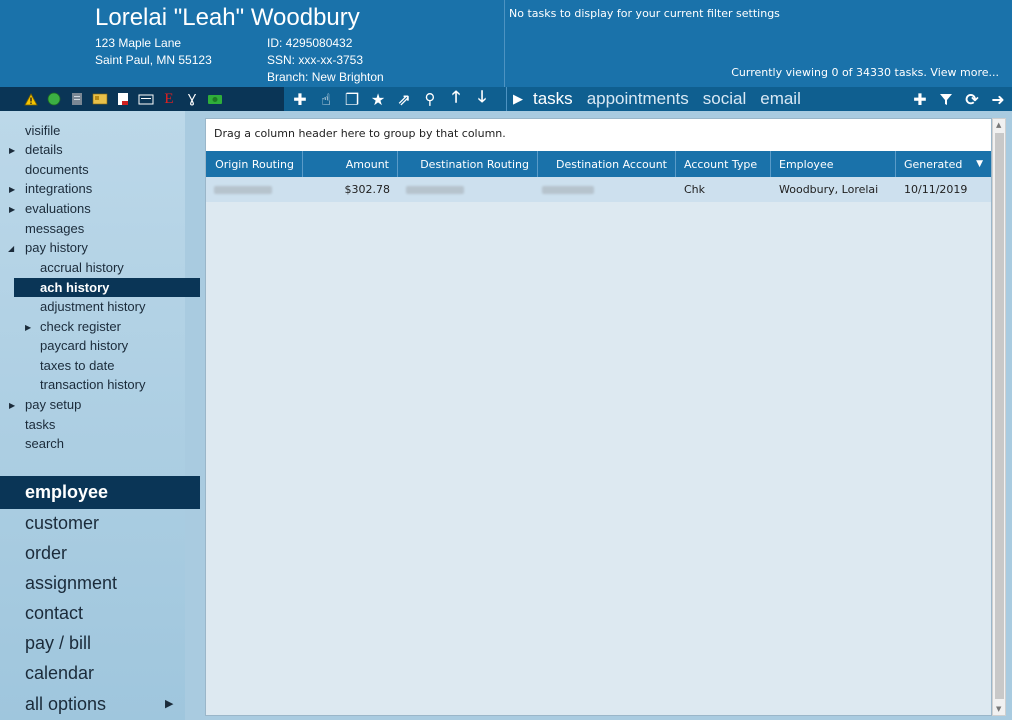 This screenshot has width=1012, height=720. What do you see at coordinates (391, 99) in the screenshot?
I see `action-icon-bar: ✚ ☝ ❐ ★ ⇗ ⚲ 🡑 🡓` at bounding box center [391, 99].